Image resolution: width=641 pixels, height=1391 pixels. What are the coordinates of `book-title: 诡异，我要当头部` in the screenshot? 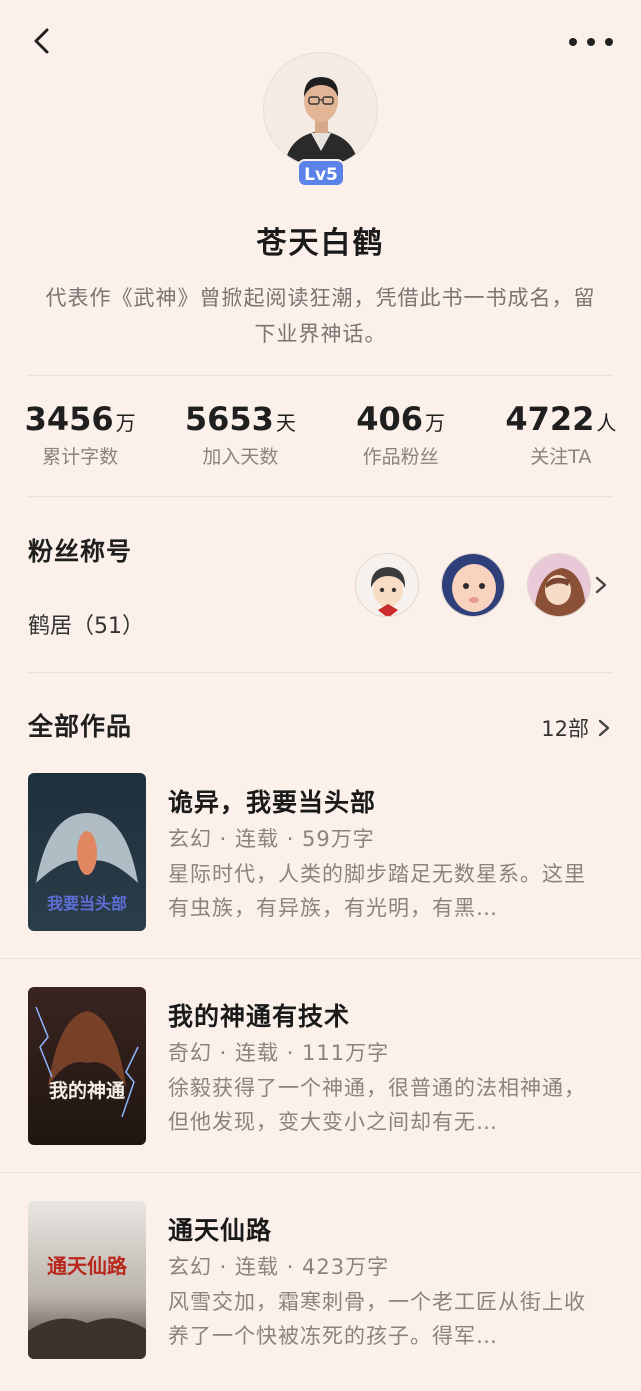 It's located at (272, 802).